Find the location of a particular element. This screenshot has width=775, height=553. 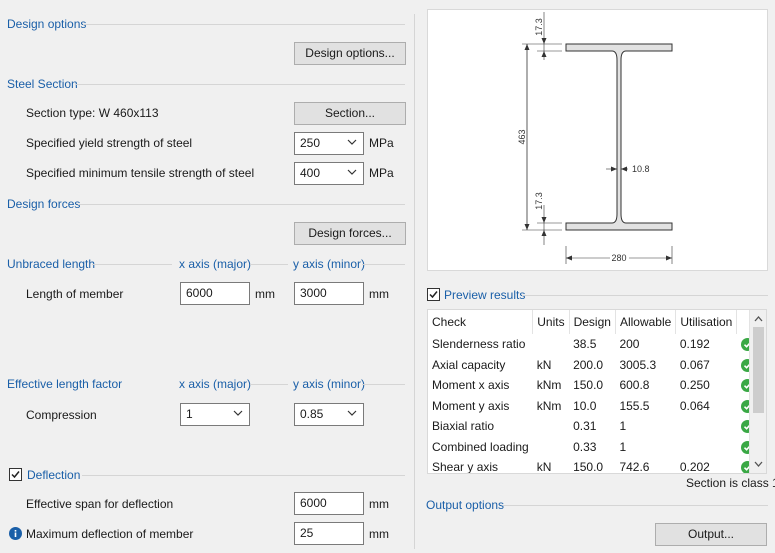

preview-results-checkbox is located at coordinates (433, 294).